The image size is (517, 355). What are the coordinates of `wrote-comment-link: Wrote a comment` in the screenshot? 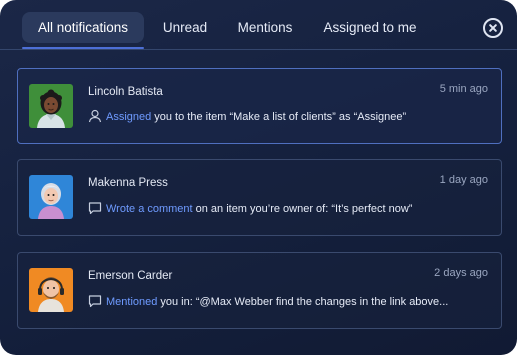 It's located at (149, 209).